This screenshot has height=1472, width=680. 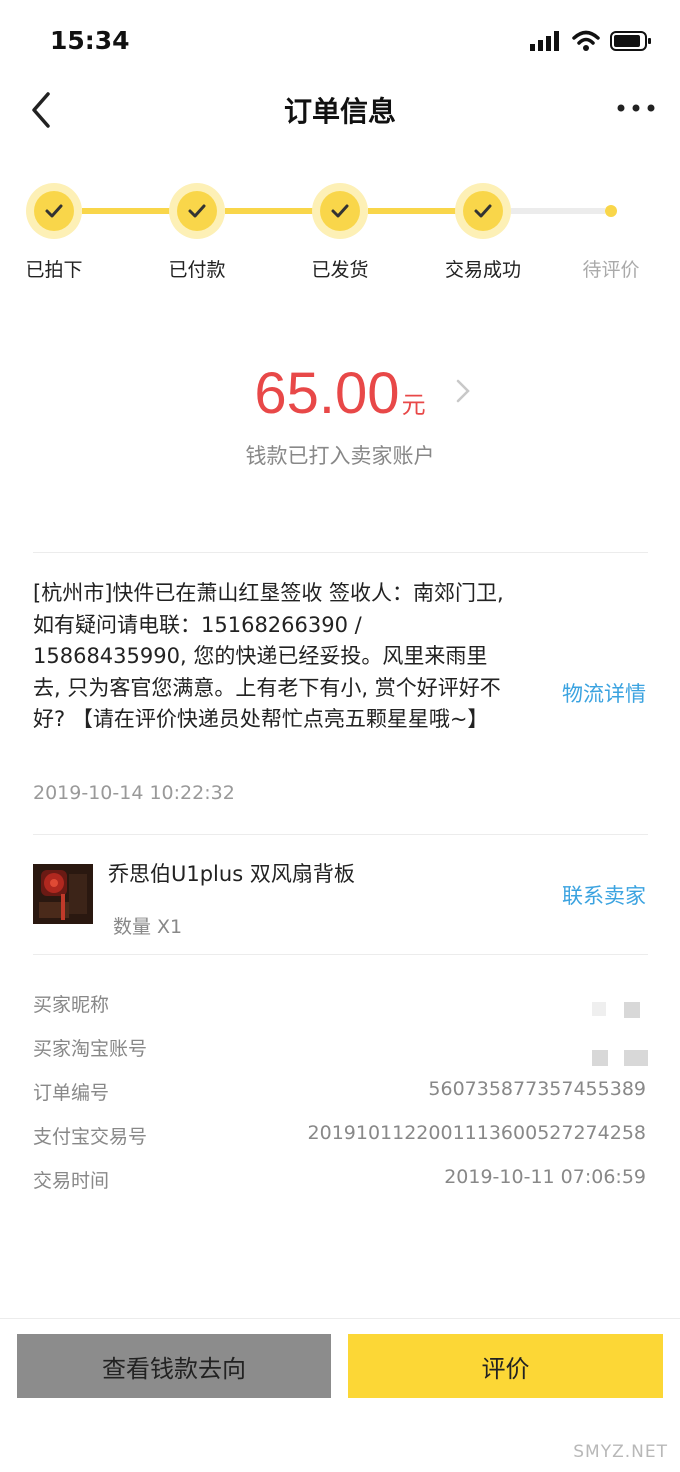 I want to click on order-amount: 65.00元, so click(x=340, y=393).